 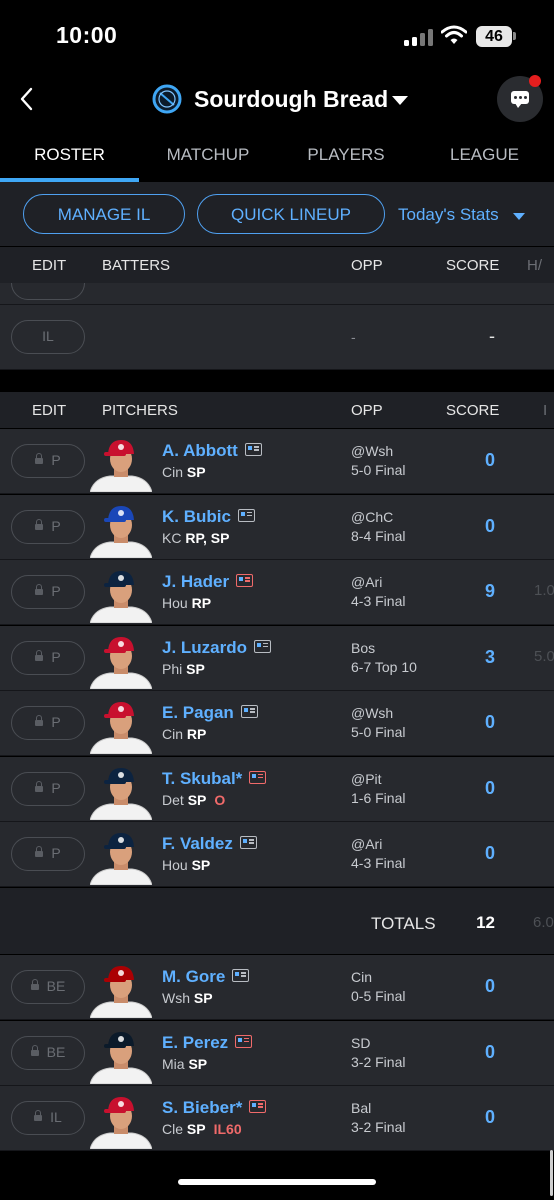 What do you see at coordinates (277, 527) in the screenshot?
I see `table-row: P K. Bubic KC RP, SP @ChC 8-4 Final 0` at bounding box center [277, 527].